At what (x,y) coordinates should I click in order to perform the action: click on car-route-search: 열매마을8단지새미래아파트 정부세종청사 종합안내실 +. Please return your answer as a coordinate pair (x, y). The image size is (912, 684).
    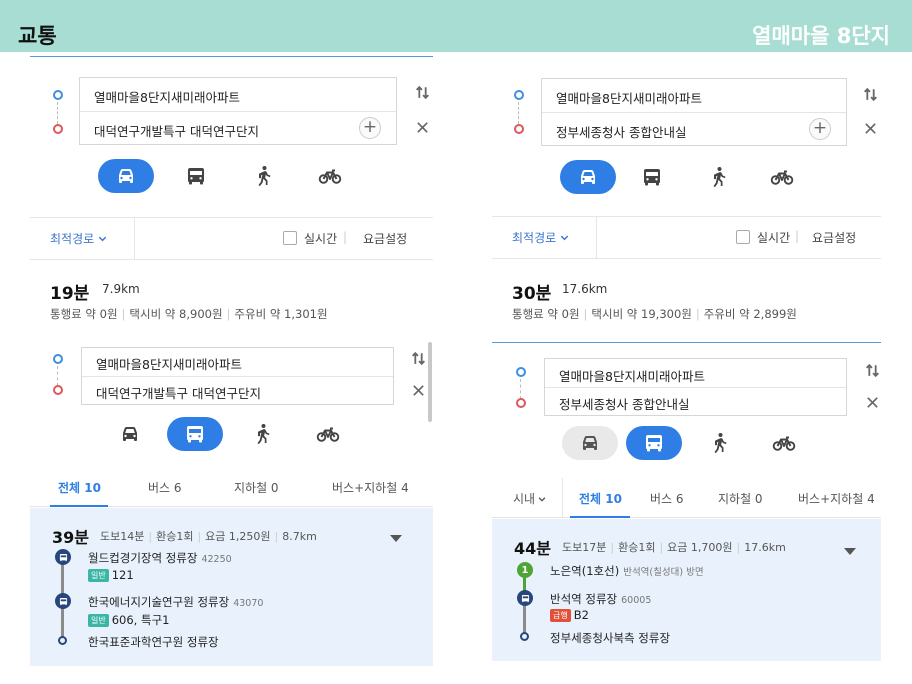
    Looking at the image, I should click on (686, 136).